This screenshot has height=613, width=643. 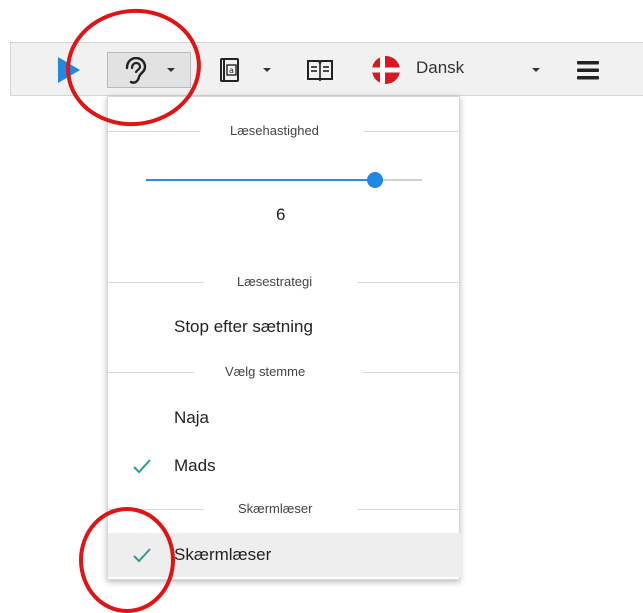 I want to click on main-menu-button, so click(x=588, y=70).